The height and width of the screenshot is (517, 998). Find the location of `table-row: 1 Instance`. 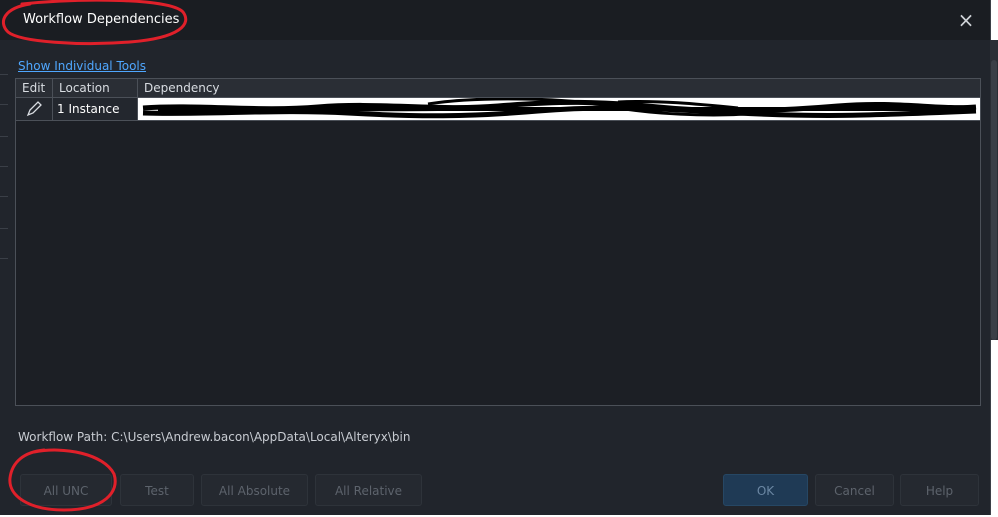

table-row: 1 Instance is located at coordinates (498, 109).